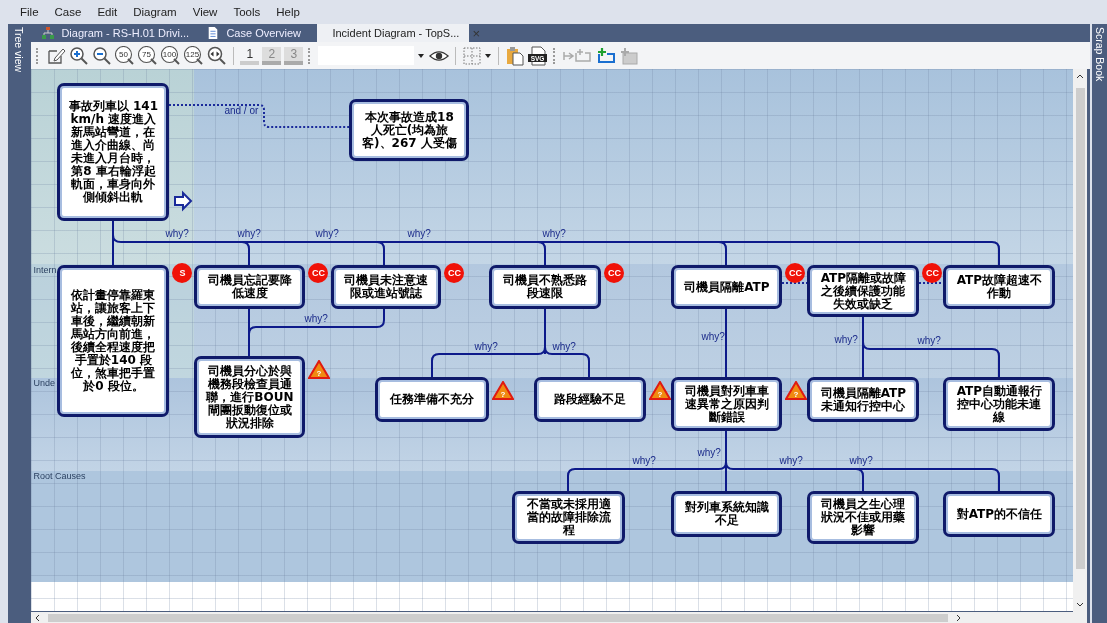  What do you see at coordinates (250, 55) in the screenshot?
I see `layer-button: 1` at bounding box center [250, 55].